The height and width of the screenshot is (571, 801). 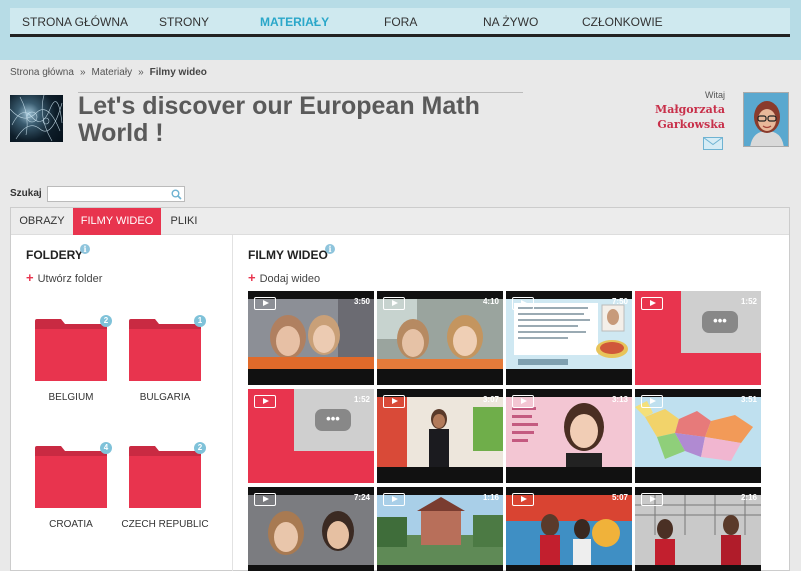 I want to click on folder-croatia: 4 Croatia, so click(x=71, y=494).